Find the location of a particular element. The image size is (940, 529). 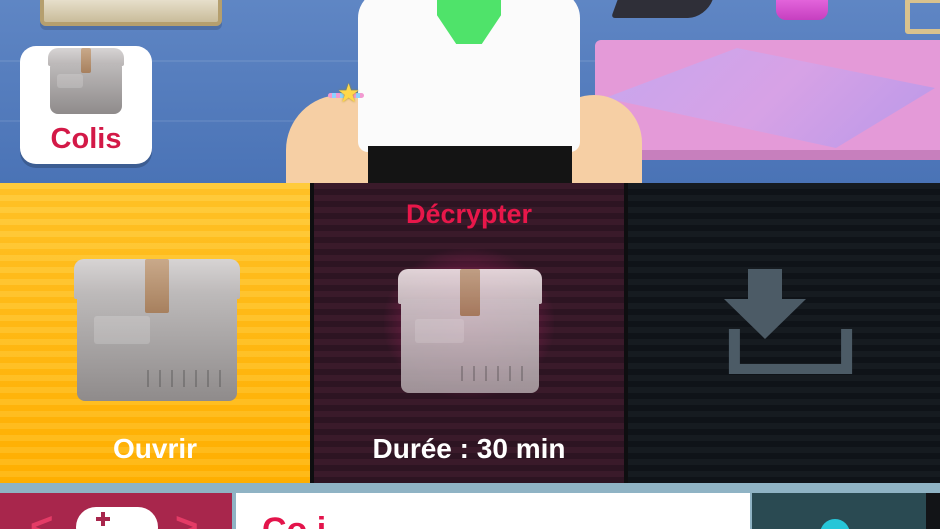

gamepad-icon is located at coordinates (117, 518).